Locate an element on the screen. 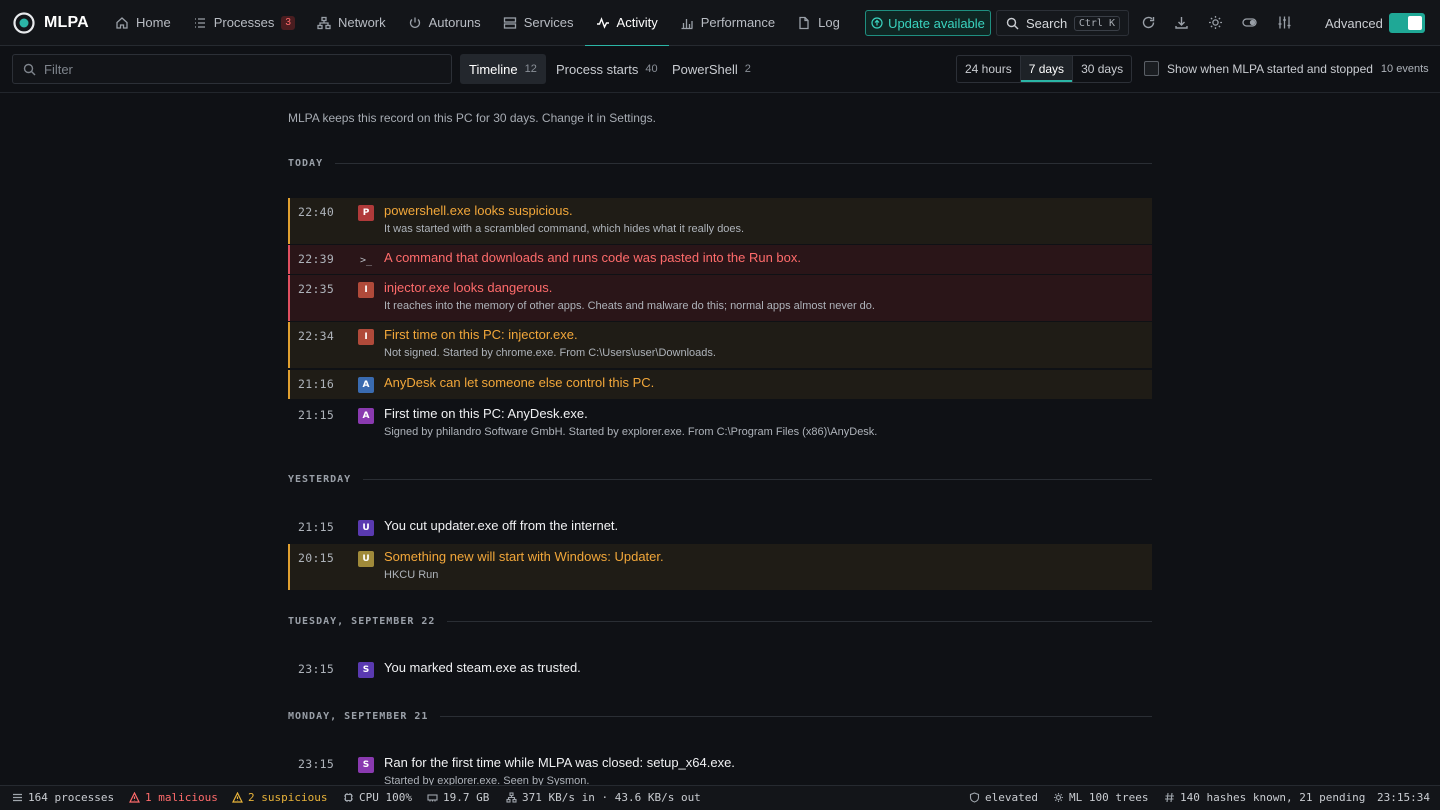 The image size is (1440, 810). event-time: 20:15 is located at coordinates (316, 558).